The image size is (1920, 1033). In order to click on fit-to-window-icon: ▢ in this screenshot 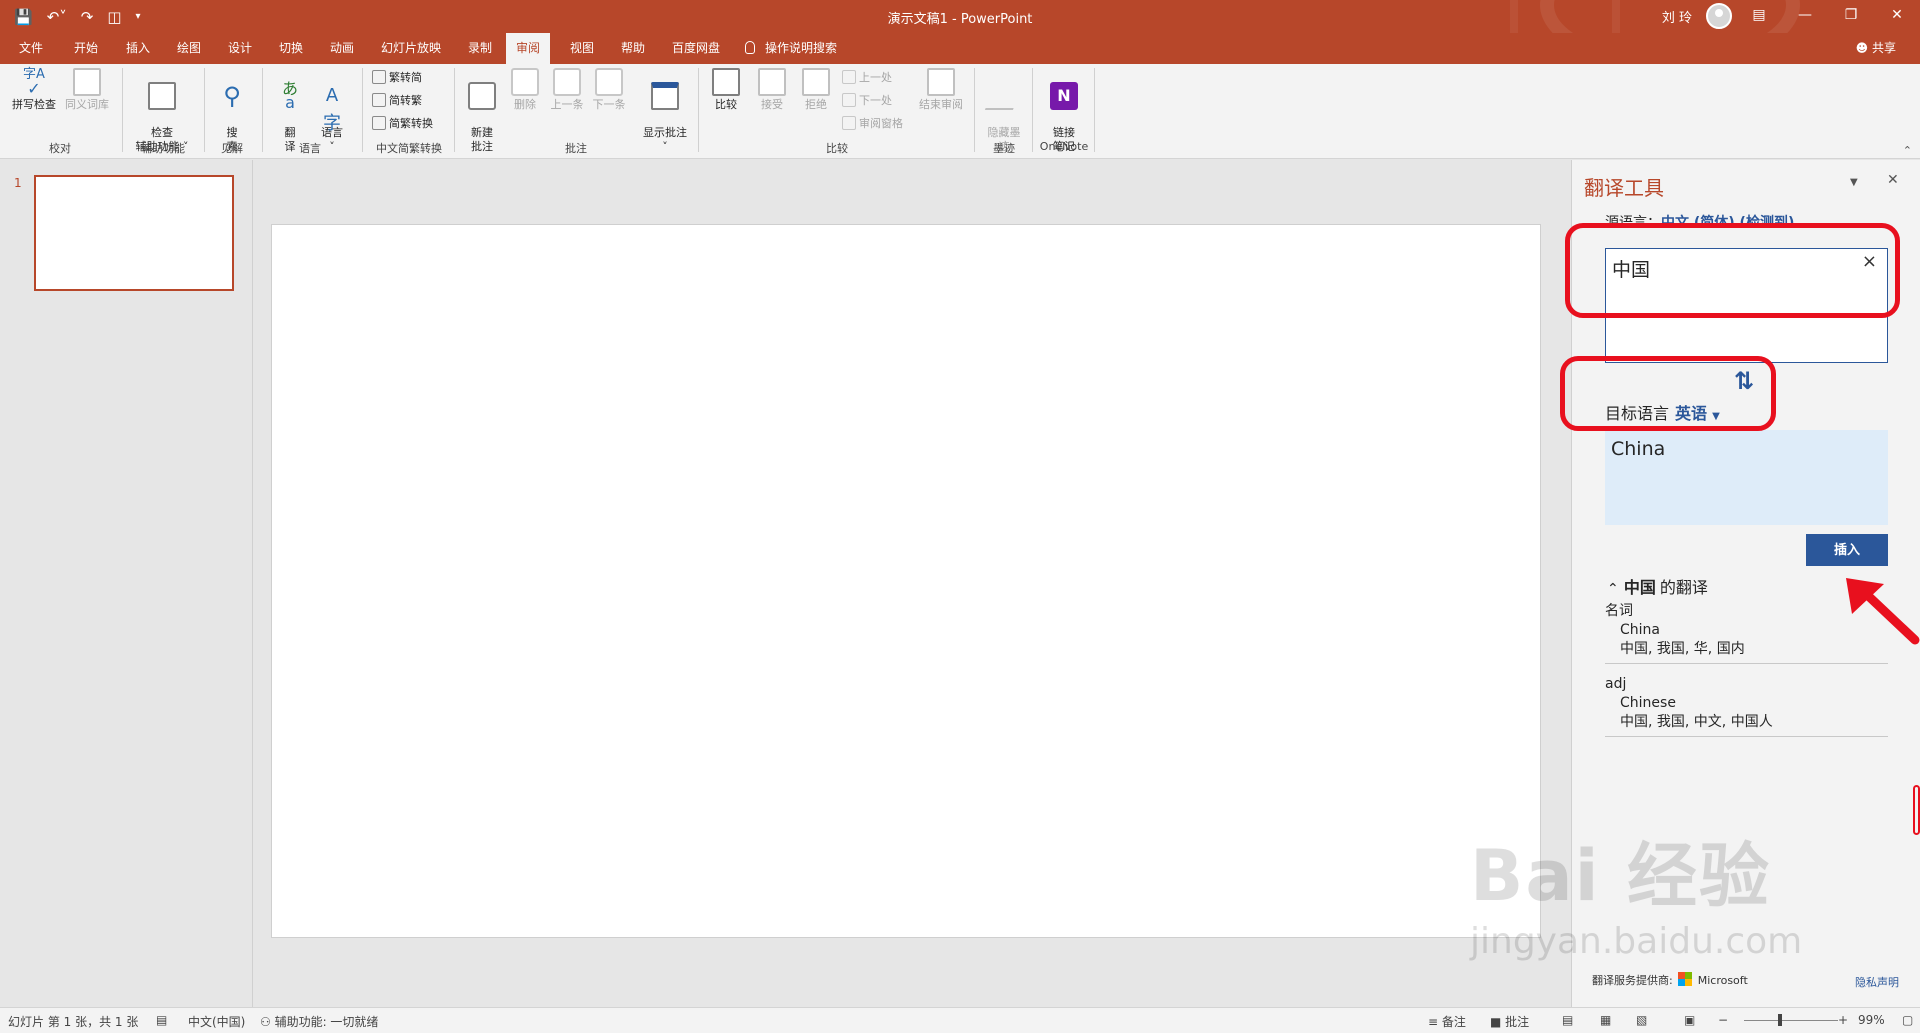, I will do `click(1907, 1020)`.